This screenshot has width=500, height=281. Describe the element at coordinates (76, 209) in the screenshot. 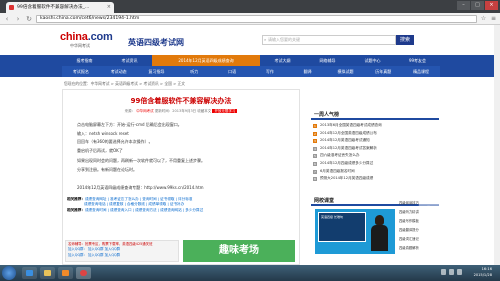

I see `related-label: 相关推荐：` at that location.